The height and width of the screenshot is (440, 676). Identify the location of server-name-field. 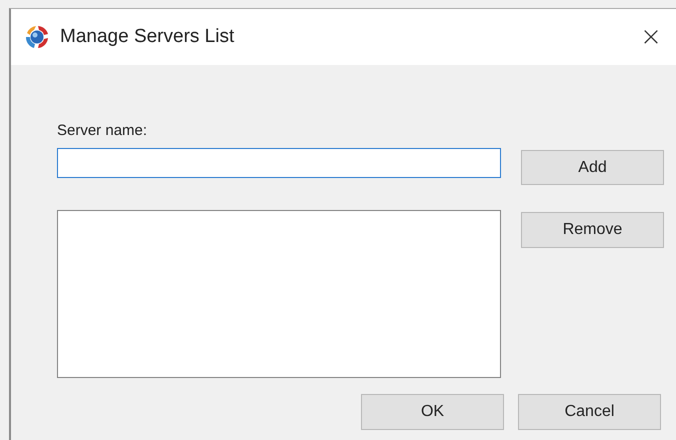
(279, 163).